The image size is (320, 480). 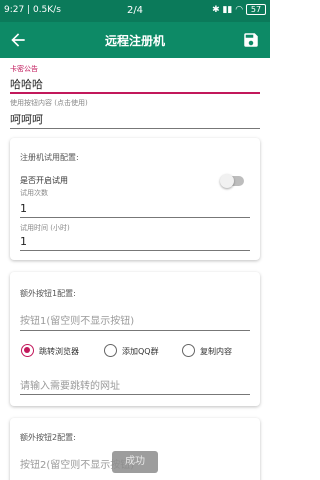 I want to click on button-content-input: 呵呵呵, so click(x=26, y=119).